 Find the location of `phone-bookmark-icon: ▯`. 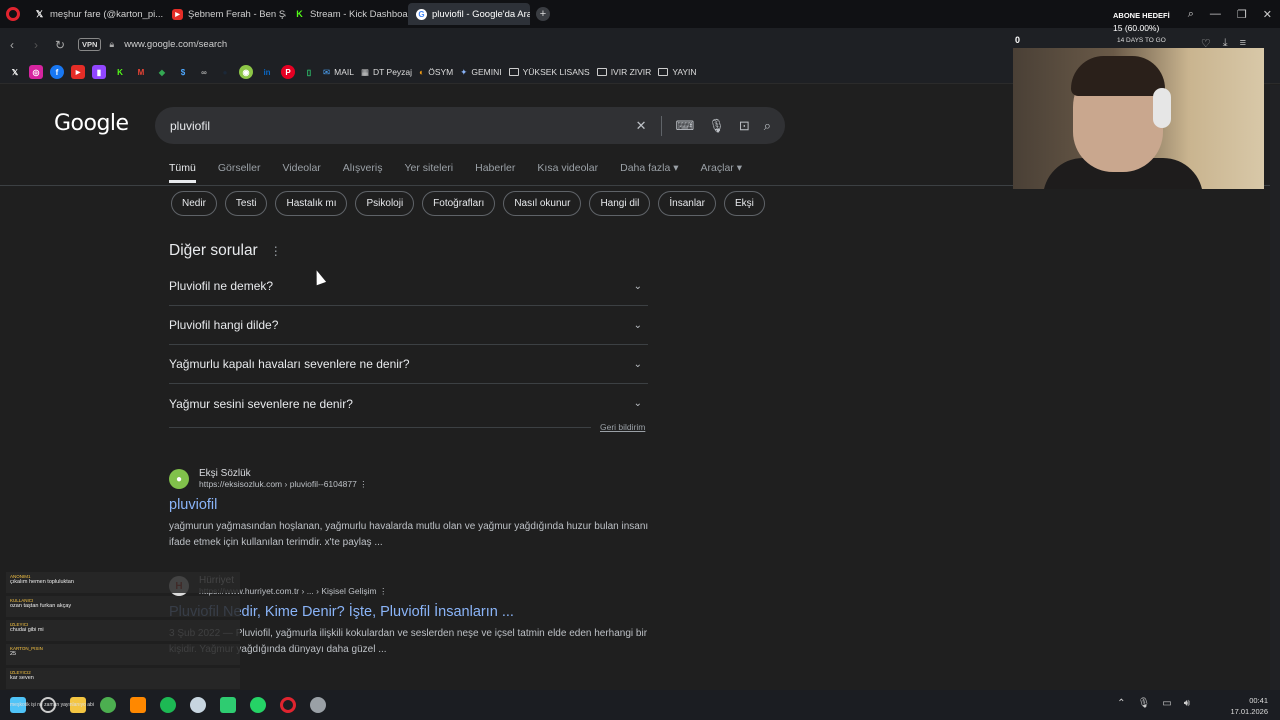

phone-bookmark-icon: ▯ is located at coordinates (309, 72).